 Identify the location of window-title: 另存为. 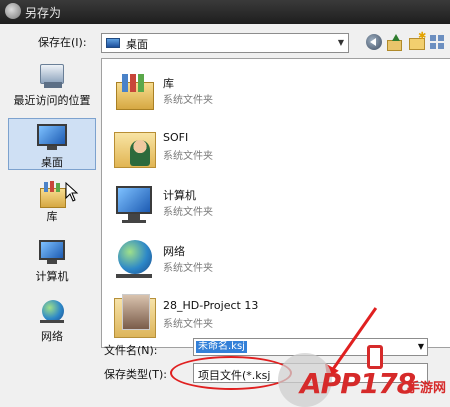
(43, 13).